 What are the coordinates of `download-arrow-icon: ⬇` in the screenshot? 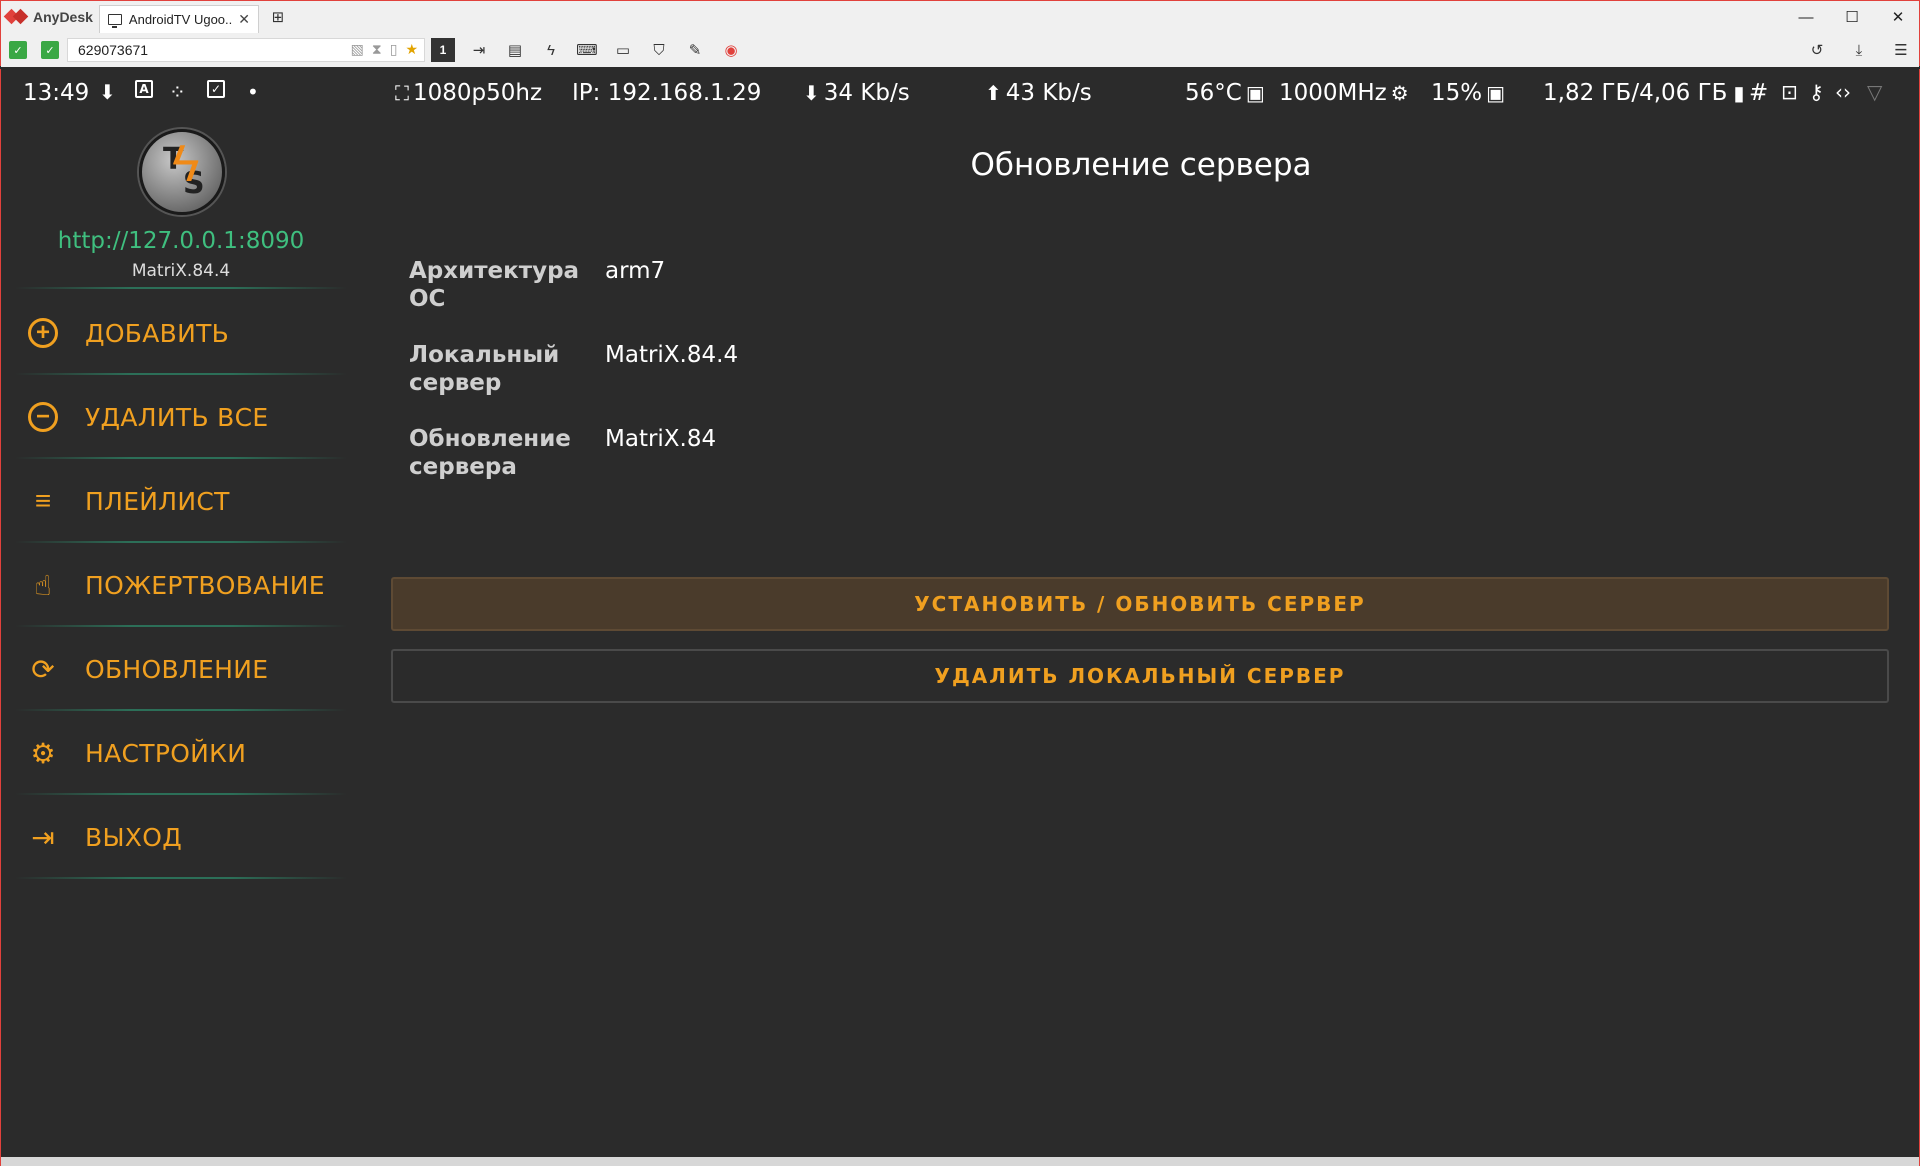 It's located at (811, 93).